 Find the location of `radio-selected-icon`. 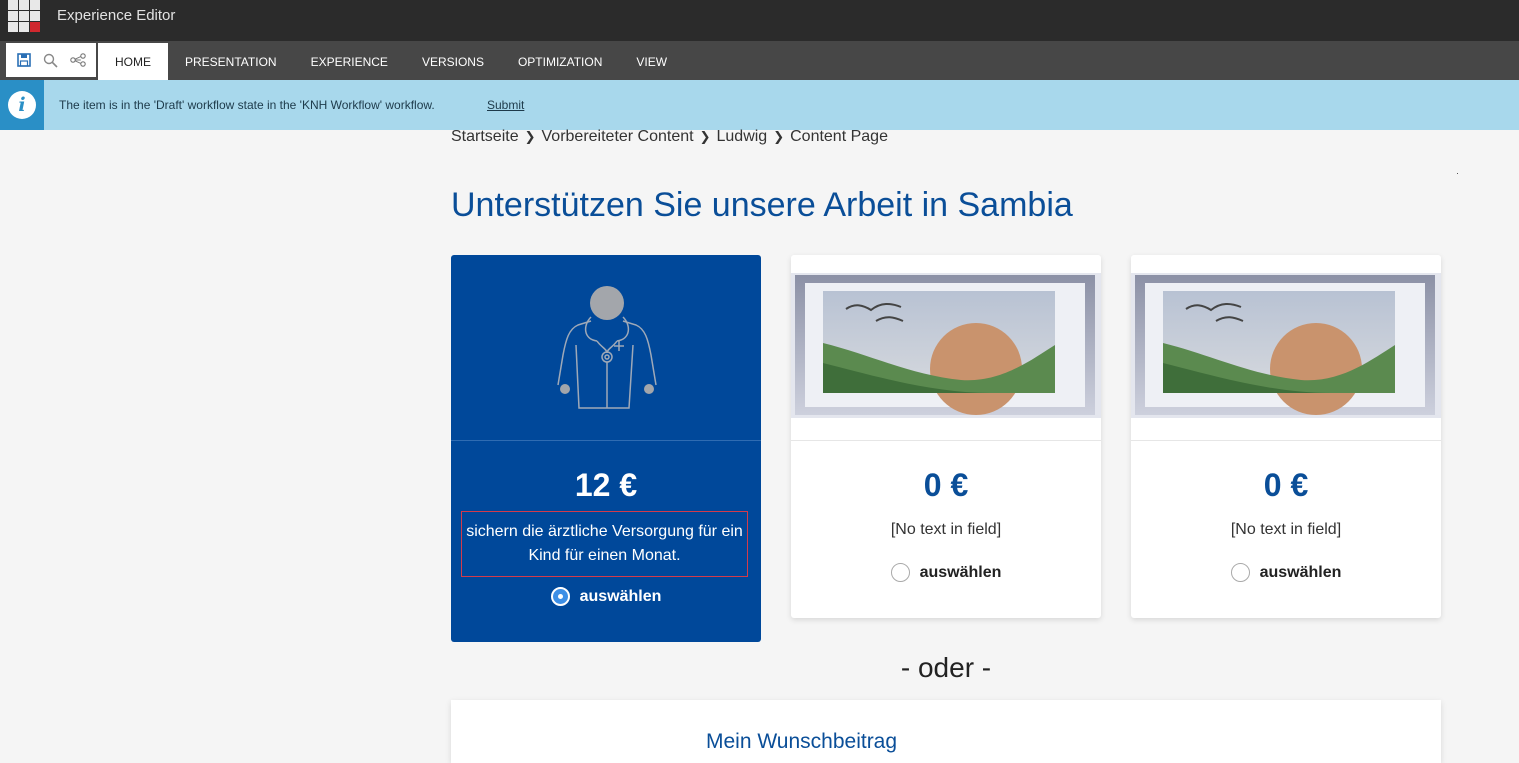

radio-selected-icon is located at coordinates (560, 596).